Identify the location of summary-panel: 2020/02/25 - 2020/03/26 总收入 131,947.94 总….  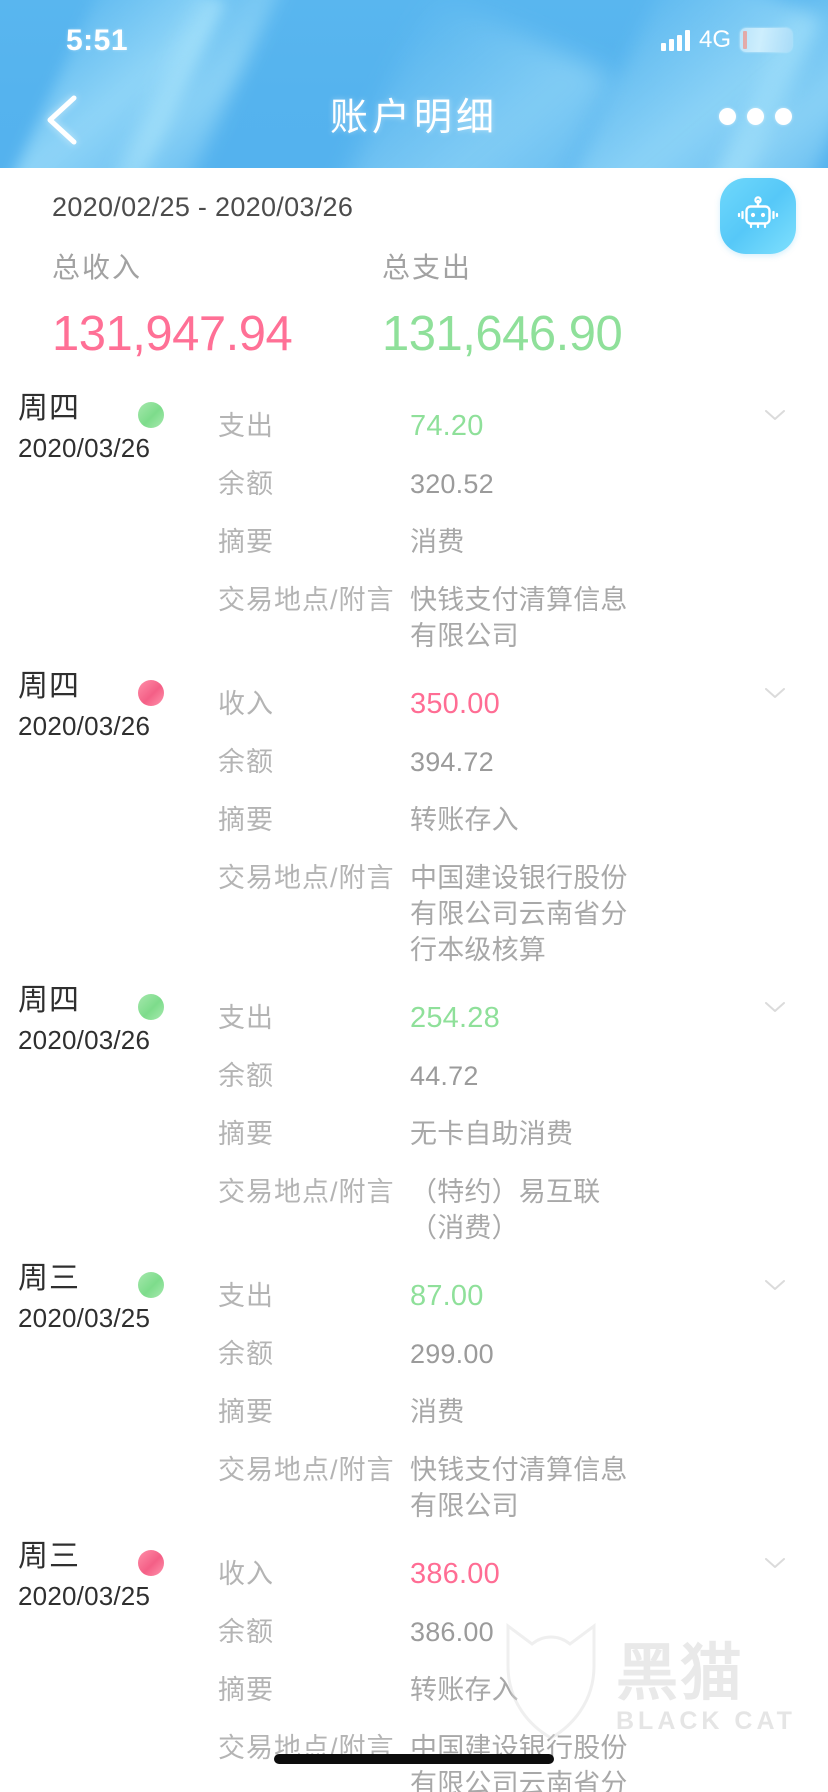
(414, 279).